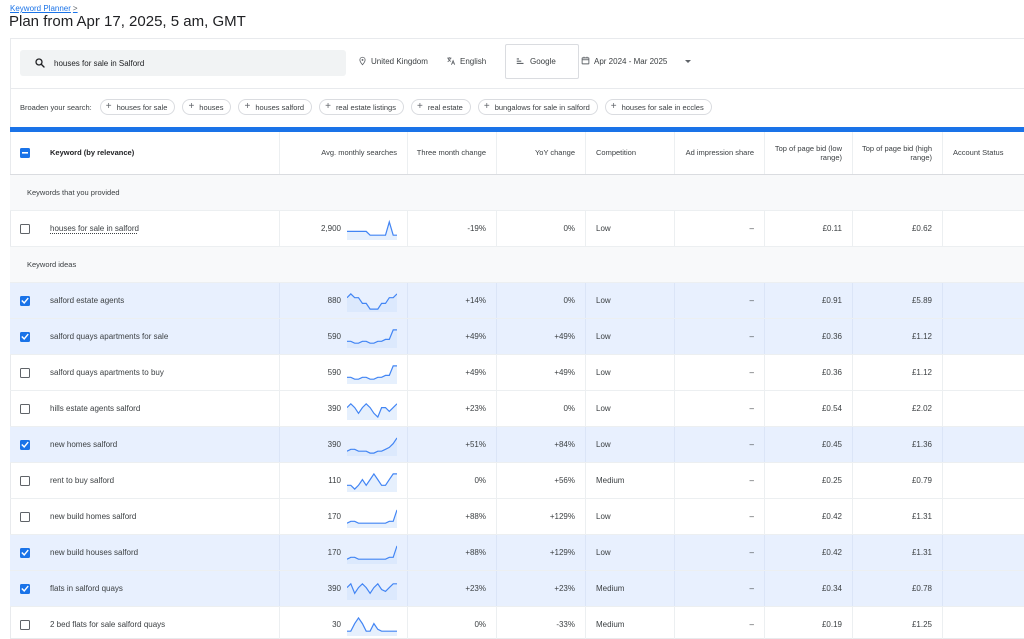 The width and height of the screenshot is (1024, 639). I want to click on breadcrumb: Keyword Planner >, so click(44, 8).